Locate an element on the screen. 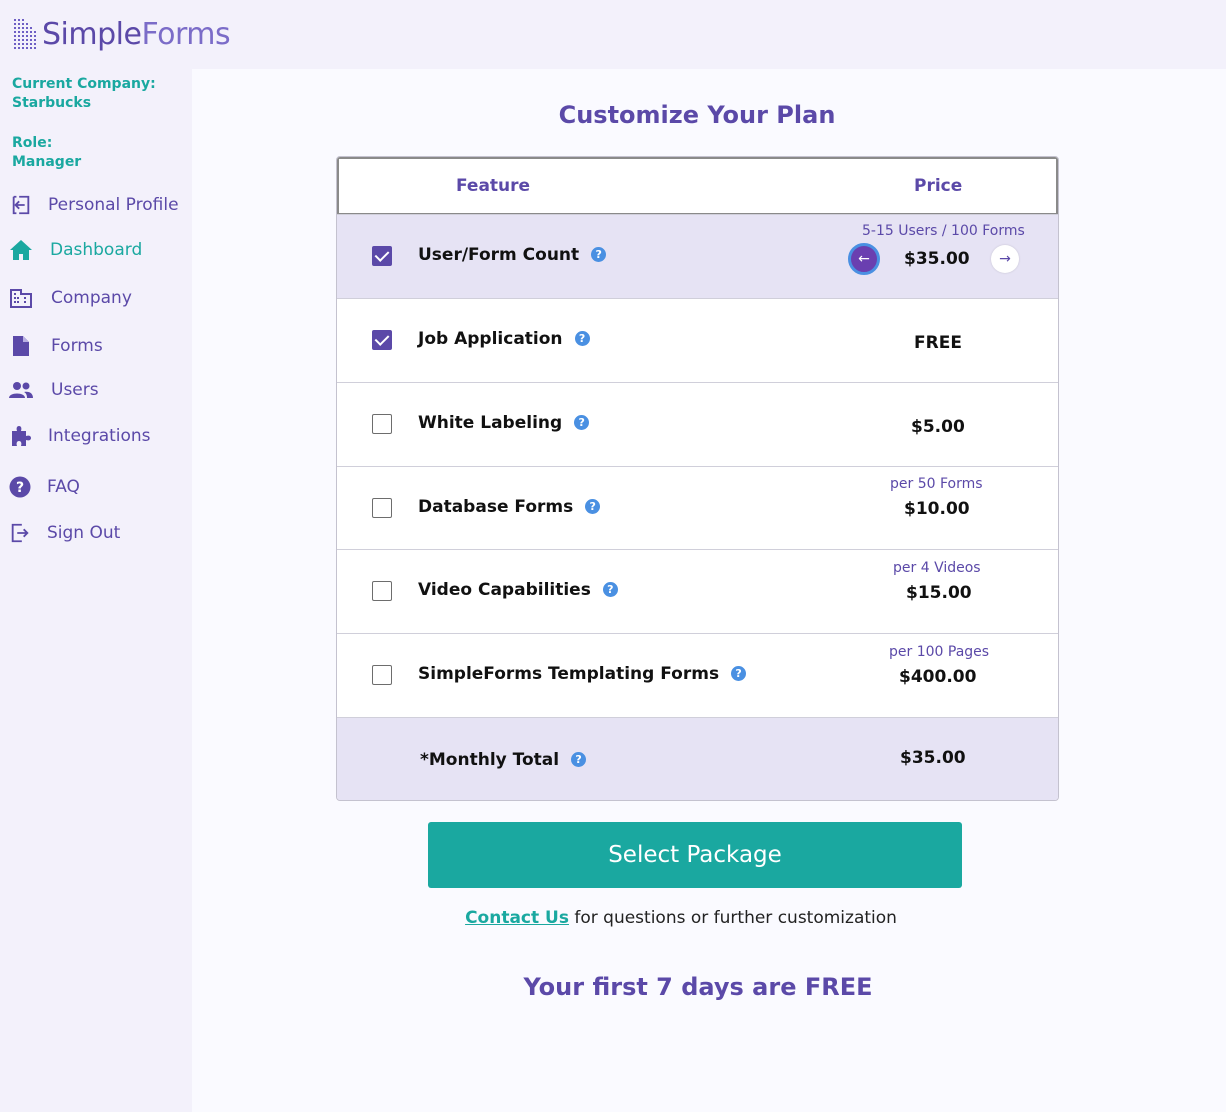  puzzle-icon is located at coordinates (21, 436).